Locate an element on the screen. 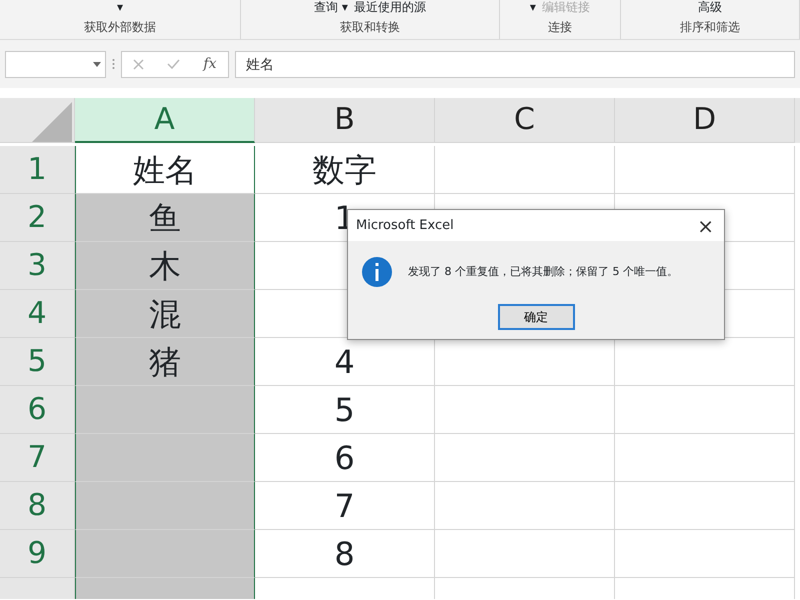 The image size is (800, 600). cell-text: 6 is located at coordinates (344, 458).